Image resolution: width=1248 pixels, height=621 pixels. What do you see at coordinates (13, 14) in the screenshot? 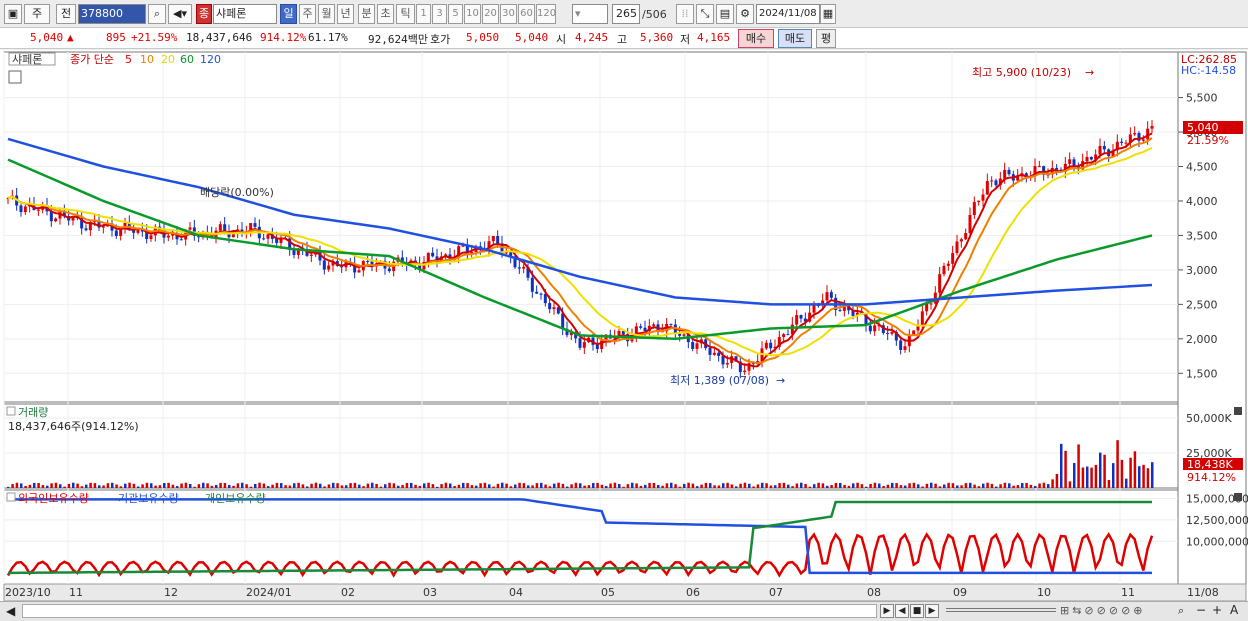
I see `layout-icon: ▣` at bounding box center [13, 14].